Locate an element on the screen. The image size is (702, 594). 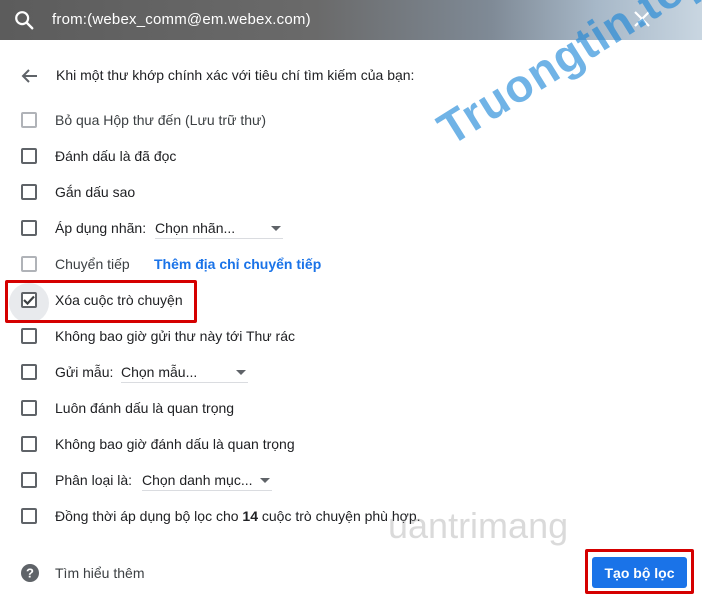
back-arrow-icon is located at coordinates (30, 76).